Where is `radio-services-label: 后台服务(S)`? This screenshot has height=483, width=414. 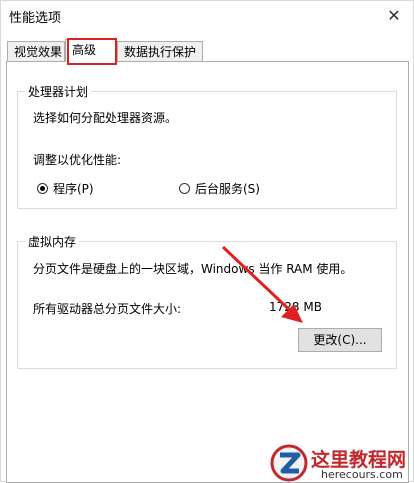
radio-services-label: 后台服务(S) is located at coordinates (227, 189).